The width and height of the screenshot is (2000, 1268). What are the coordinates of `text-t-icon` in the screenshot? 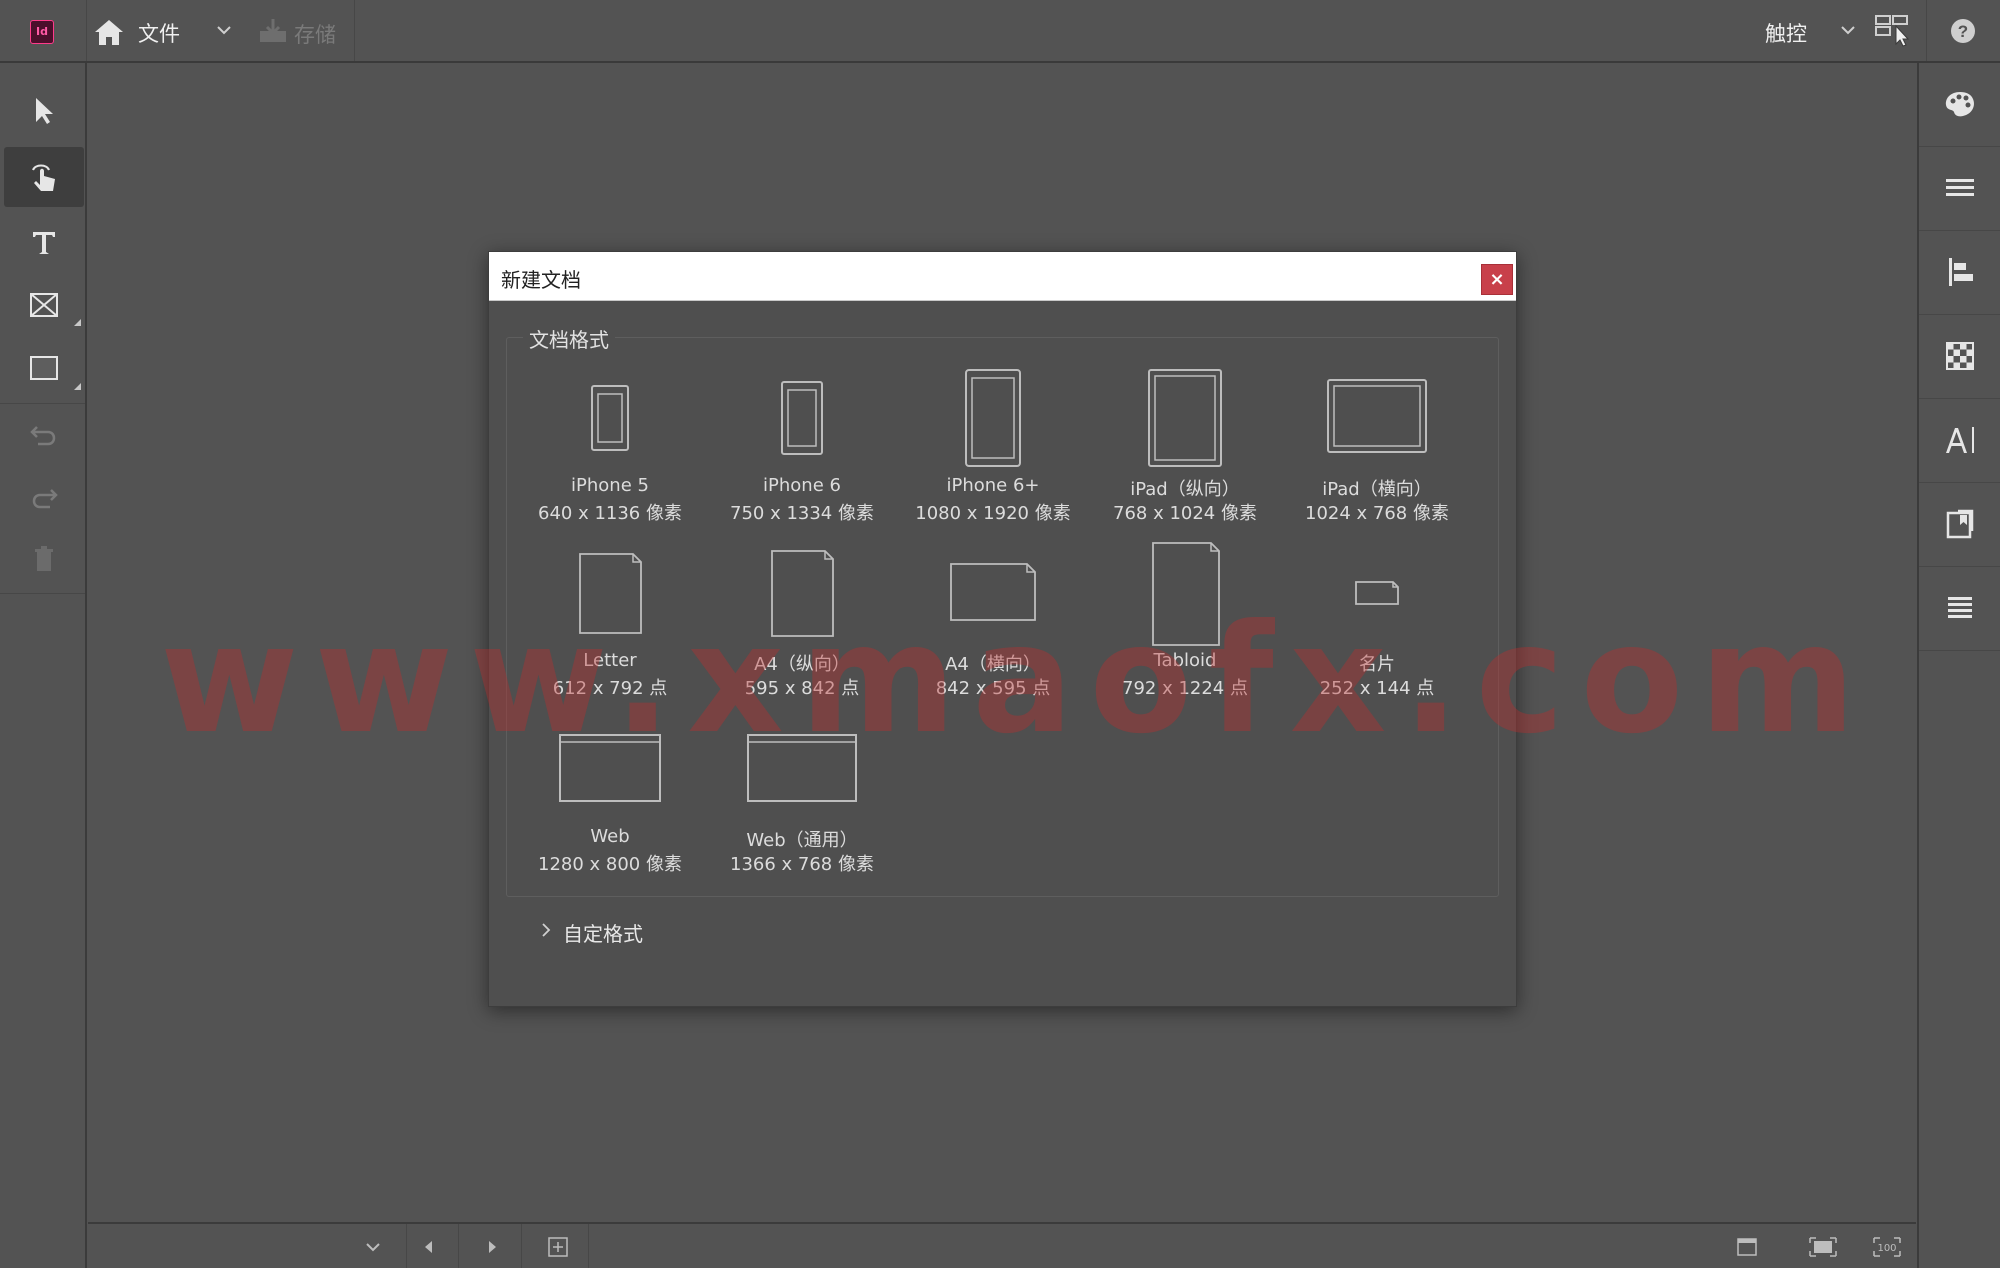 It's located at (44, 243).